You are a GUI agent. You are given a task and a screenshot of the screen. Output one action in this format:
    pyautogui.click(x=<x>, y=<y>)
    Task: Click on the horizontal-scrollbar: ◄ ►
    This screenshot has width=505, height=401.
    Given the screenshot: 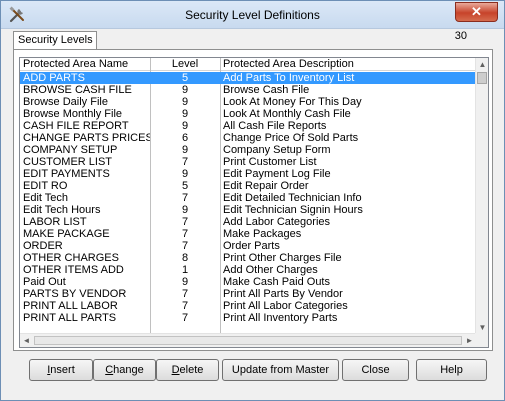 What is the action you would take?
    pyautogui.click(x=248, y=340)
    